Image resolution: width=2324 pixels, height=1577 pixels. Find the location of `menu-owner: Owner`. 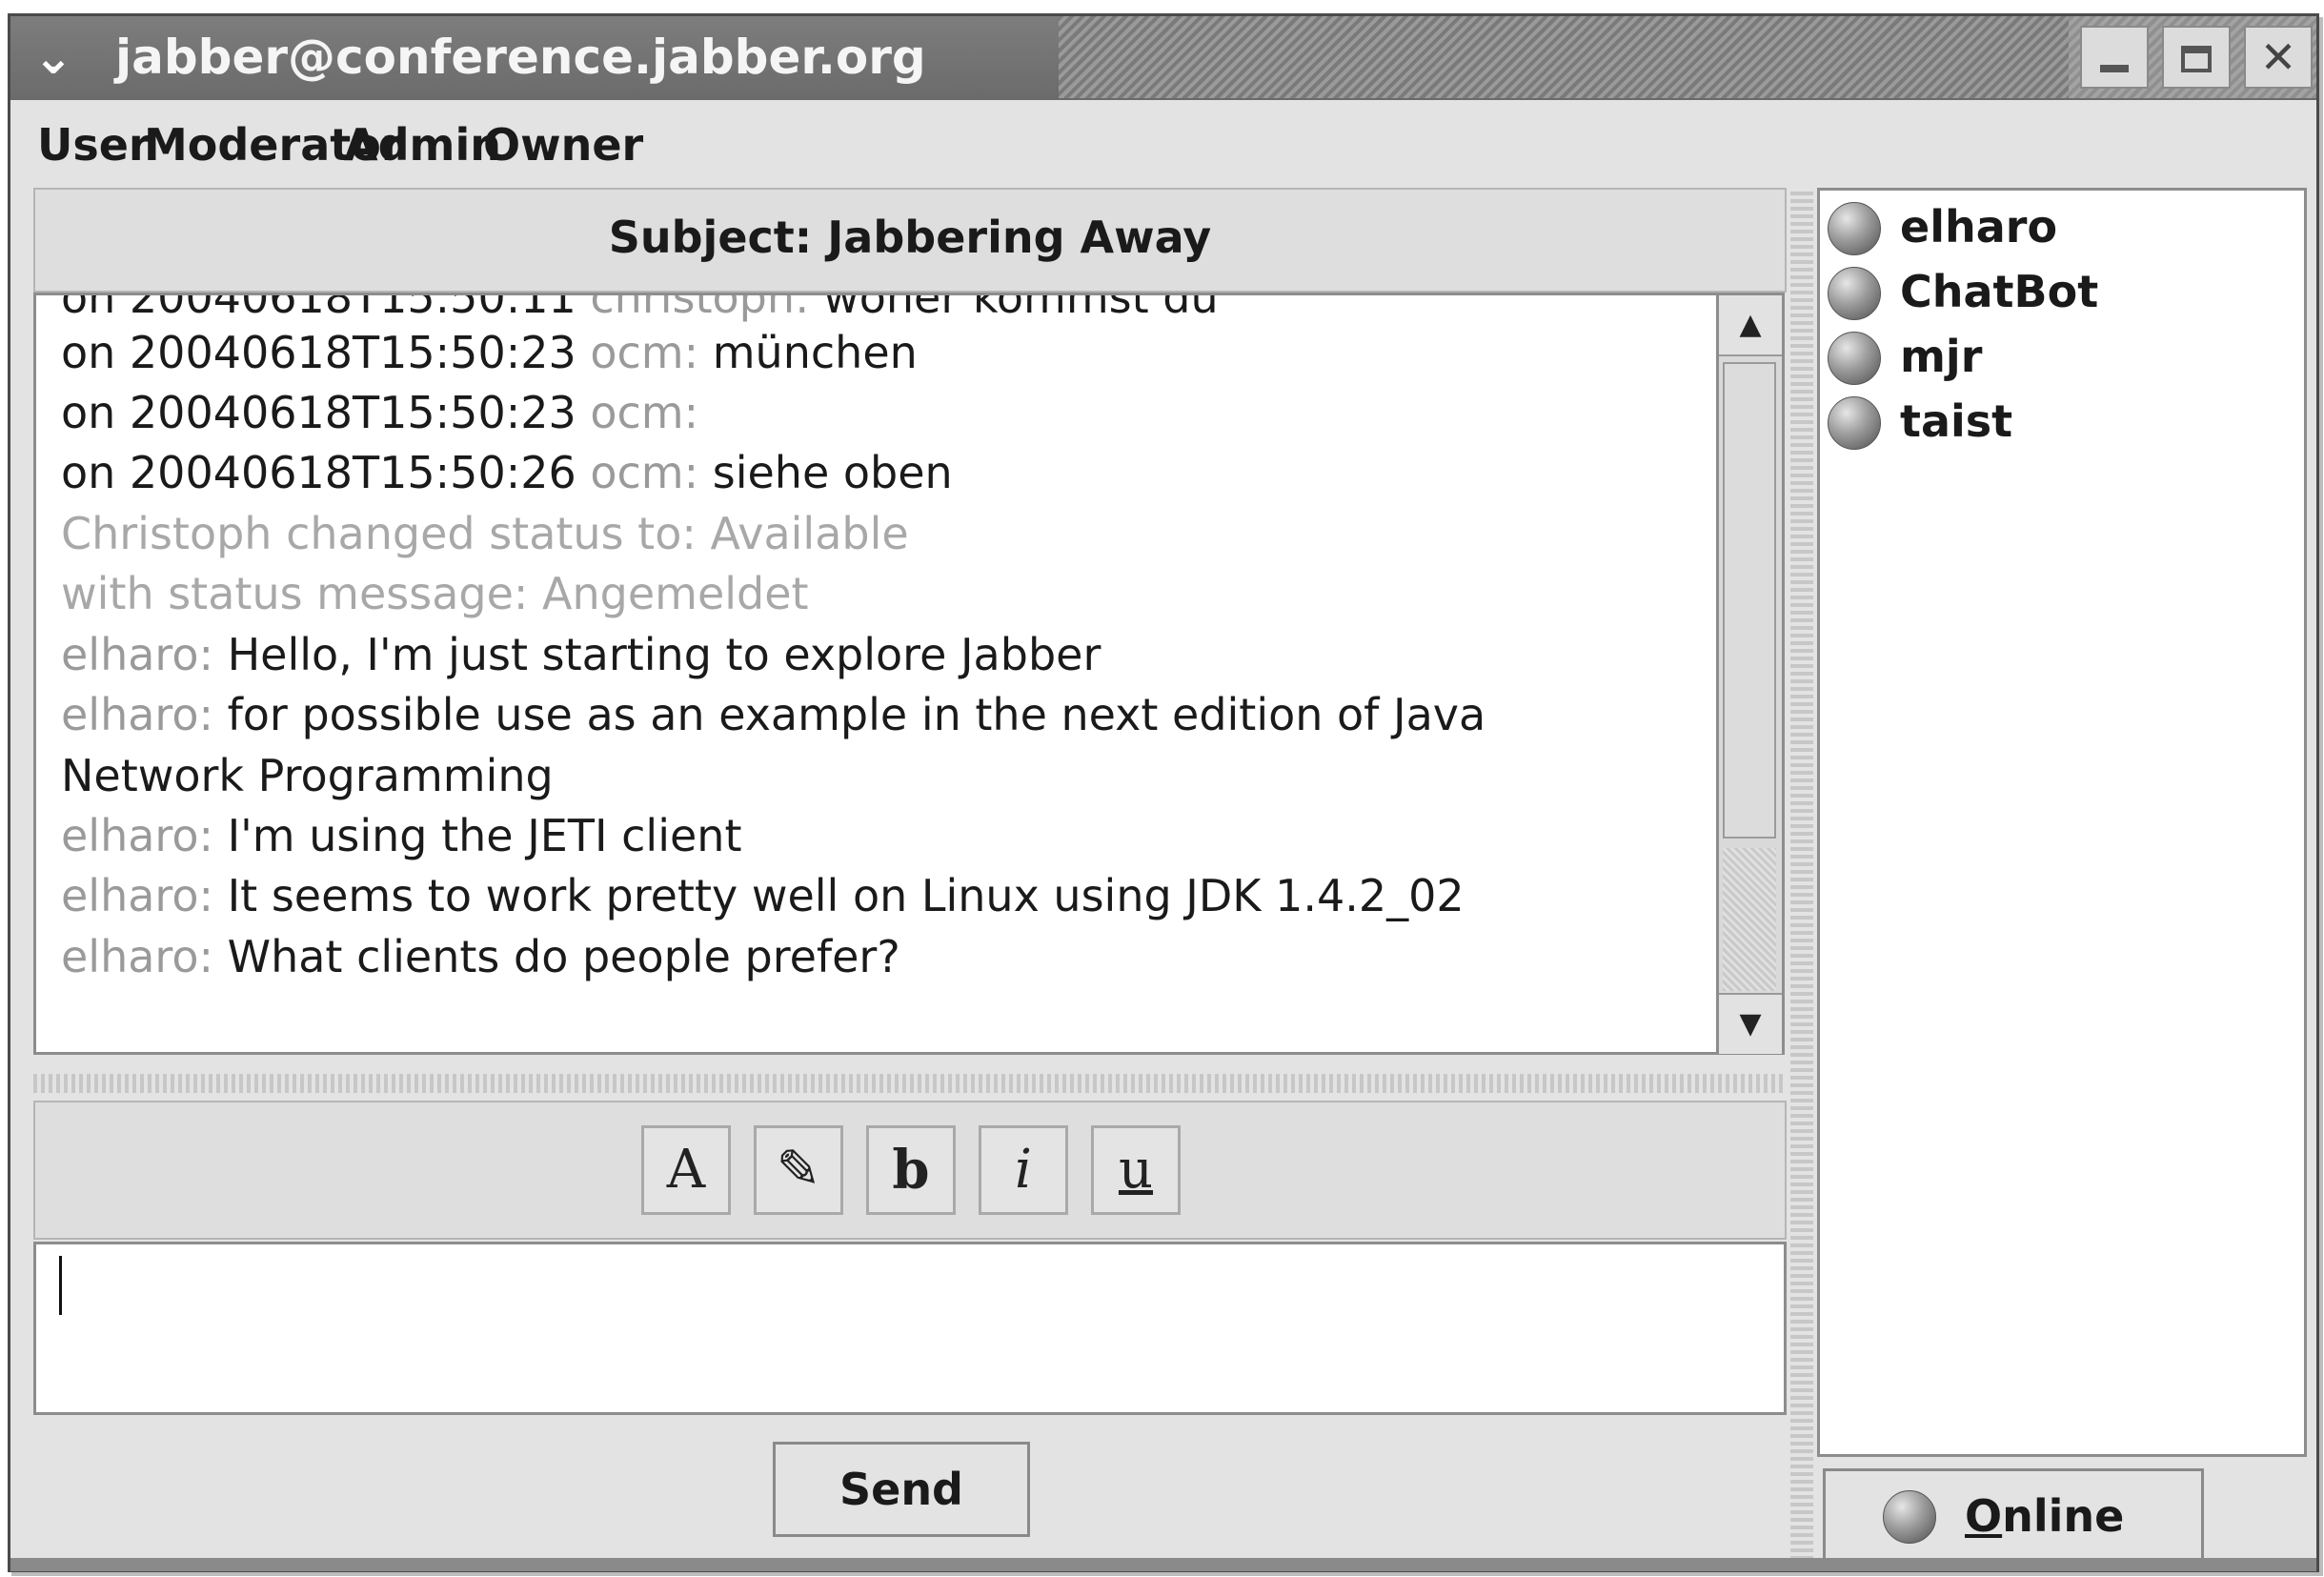

menu-owner: Owner is located at coordinates (563, 145).